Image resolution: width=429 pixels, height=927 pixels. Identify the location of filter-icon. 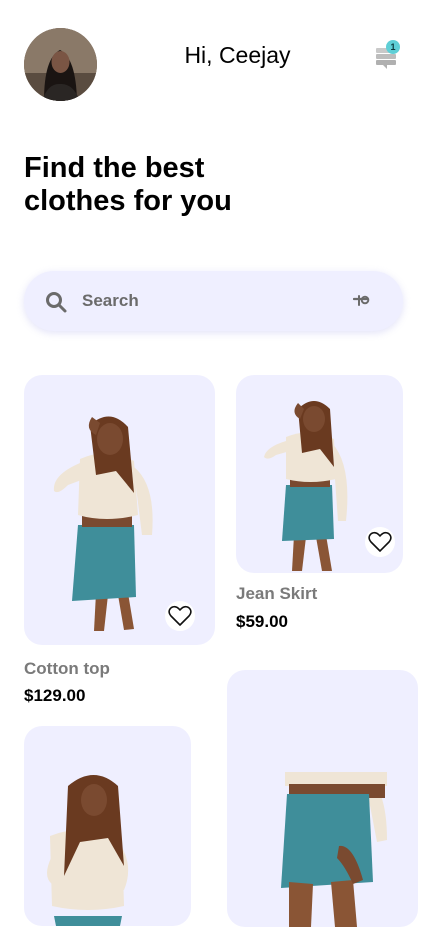
(363, 301).